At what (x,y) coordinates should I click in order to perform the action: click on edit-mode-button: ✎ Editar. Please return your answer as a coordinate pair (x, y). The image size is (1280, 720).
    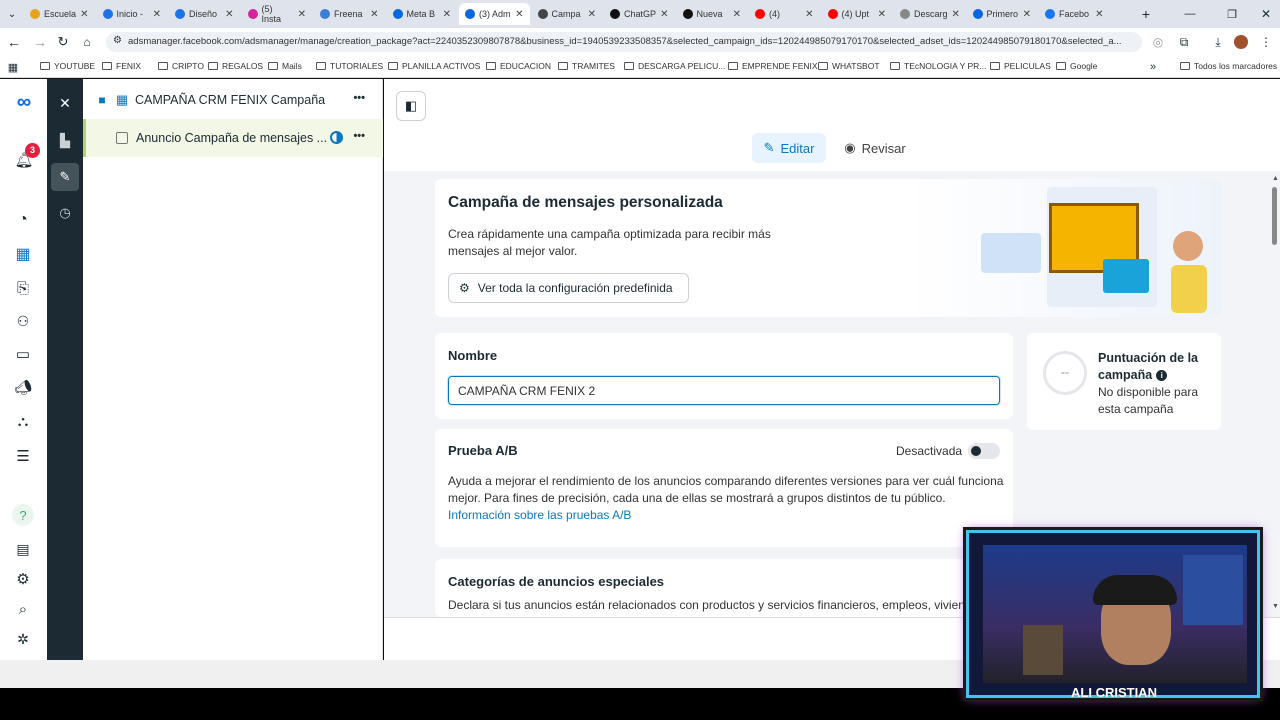
    Looking at the image, I should click on (789, 148).